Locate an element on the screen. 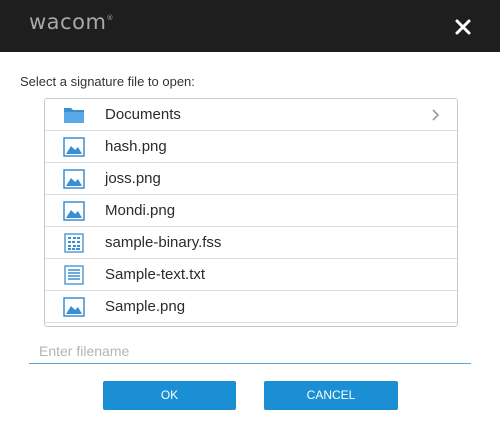 The width and height of the screenshot is (500, 424). ok-button: OK is located at coordinates (169, 395).